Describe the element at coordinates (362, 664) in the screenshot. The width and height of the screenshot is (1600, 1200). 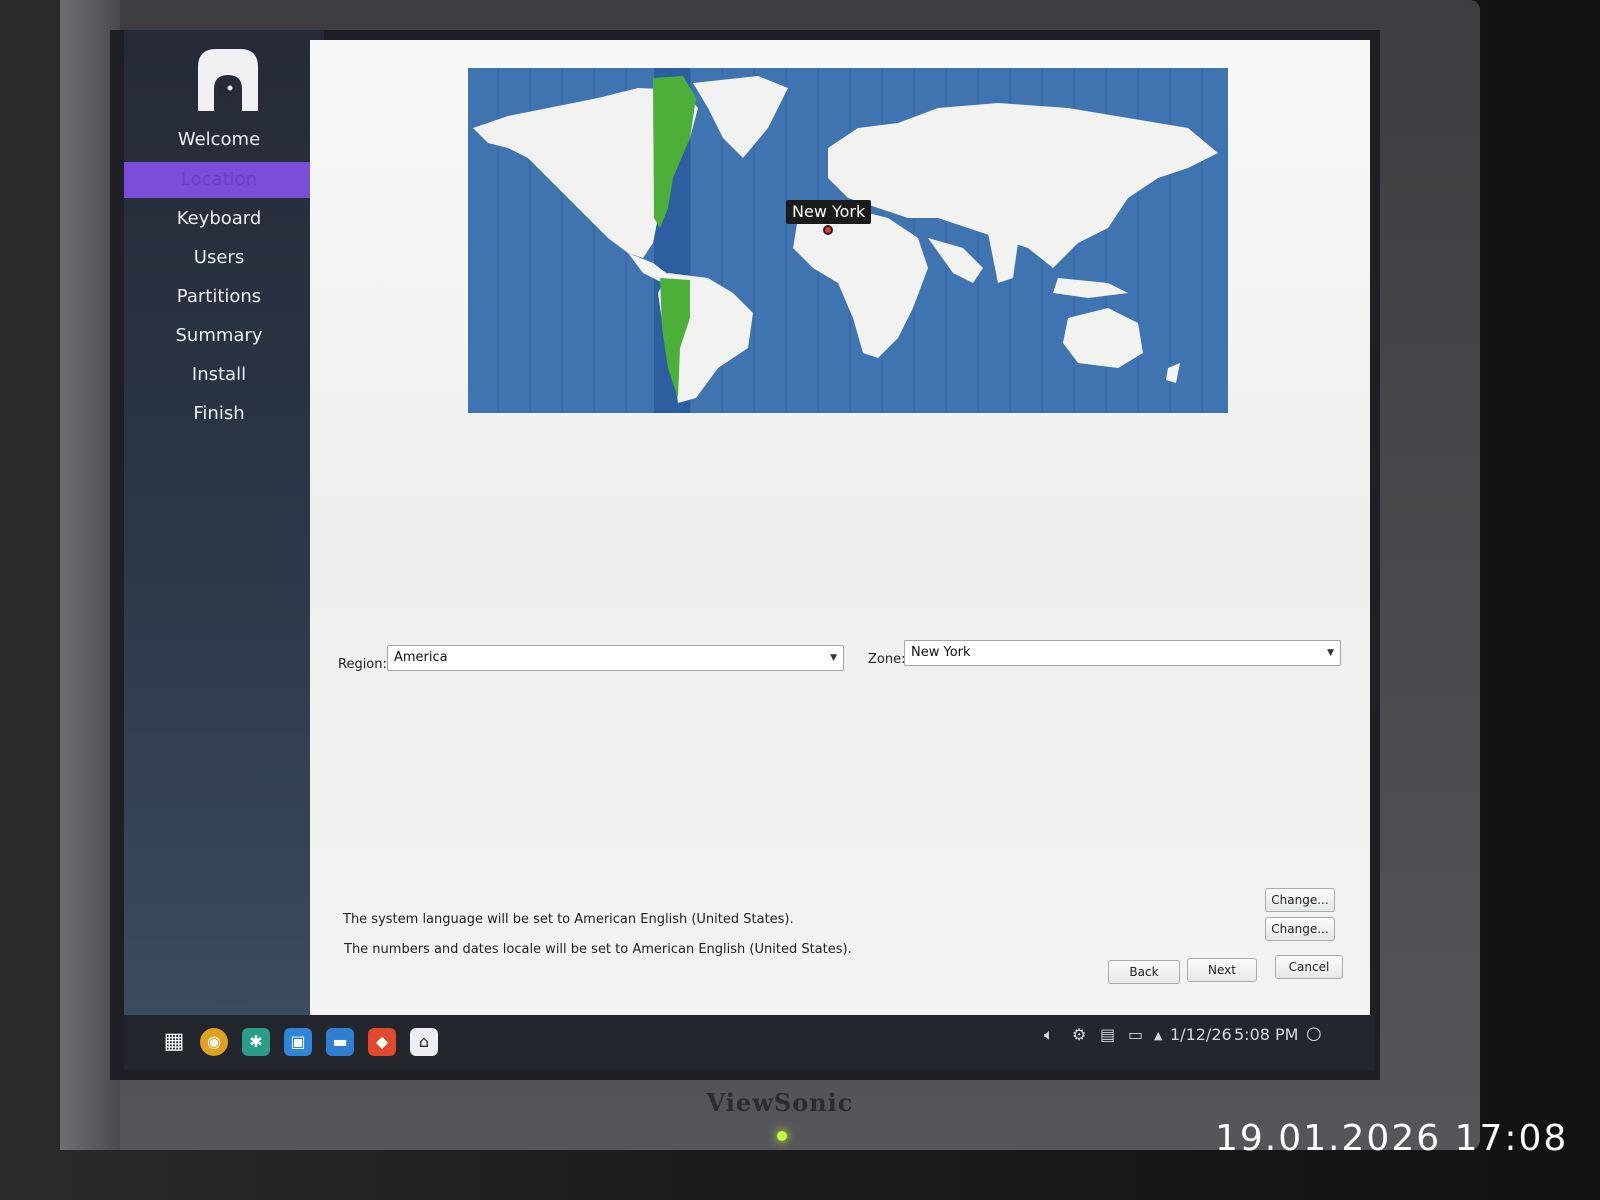
I see `region-label: Region:` at that location.